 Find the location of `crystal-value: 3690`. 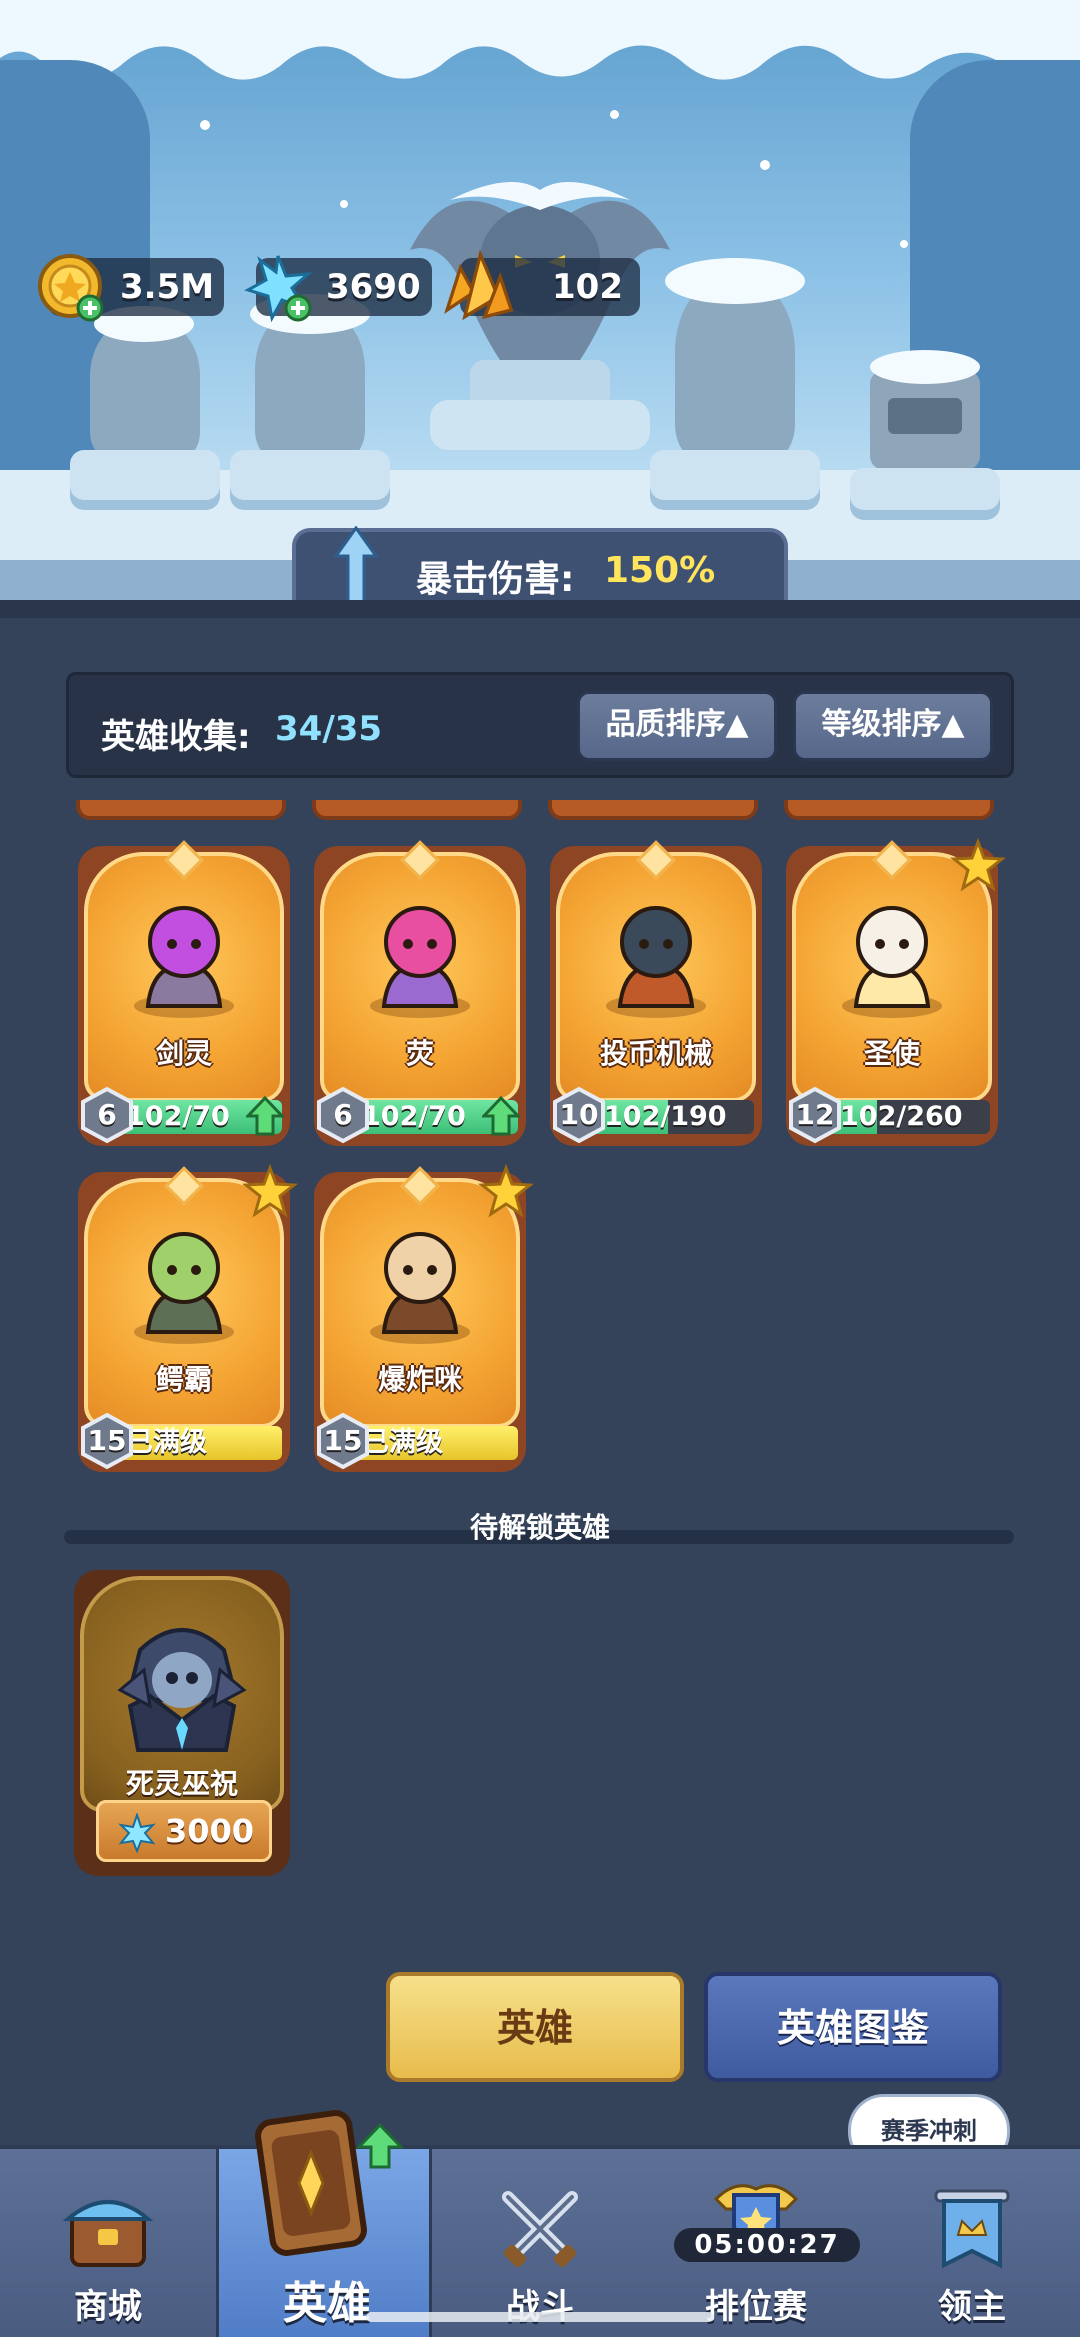

crystal-value: 3690 is located at coordinates (373, 287).